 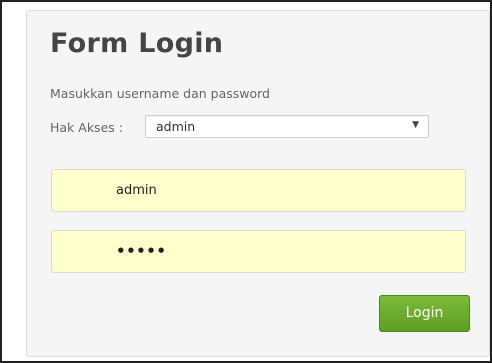 What do you see at coordinates (287, 126) in the screenshot?
I see `access-level-select: admin ▼` at bounding box center [287, 126].